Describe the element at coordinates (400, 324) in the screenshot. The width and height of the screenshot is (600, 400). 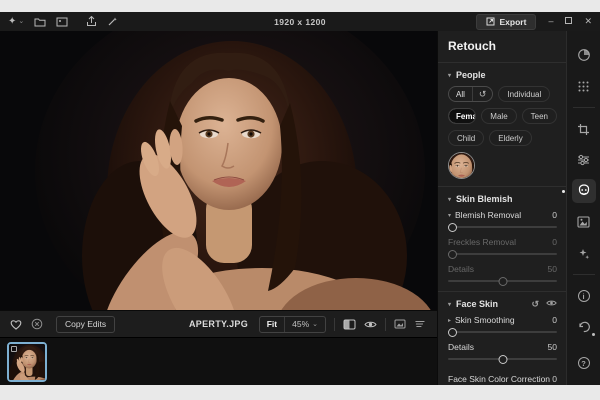
I see `show-original-icon` at that location.